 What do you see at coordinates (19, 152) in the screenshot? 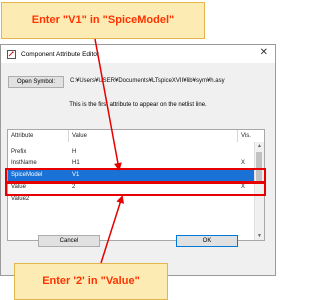
I see `cell-attribute: Prefix` at bounding box center [19, 152].